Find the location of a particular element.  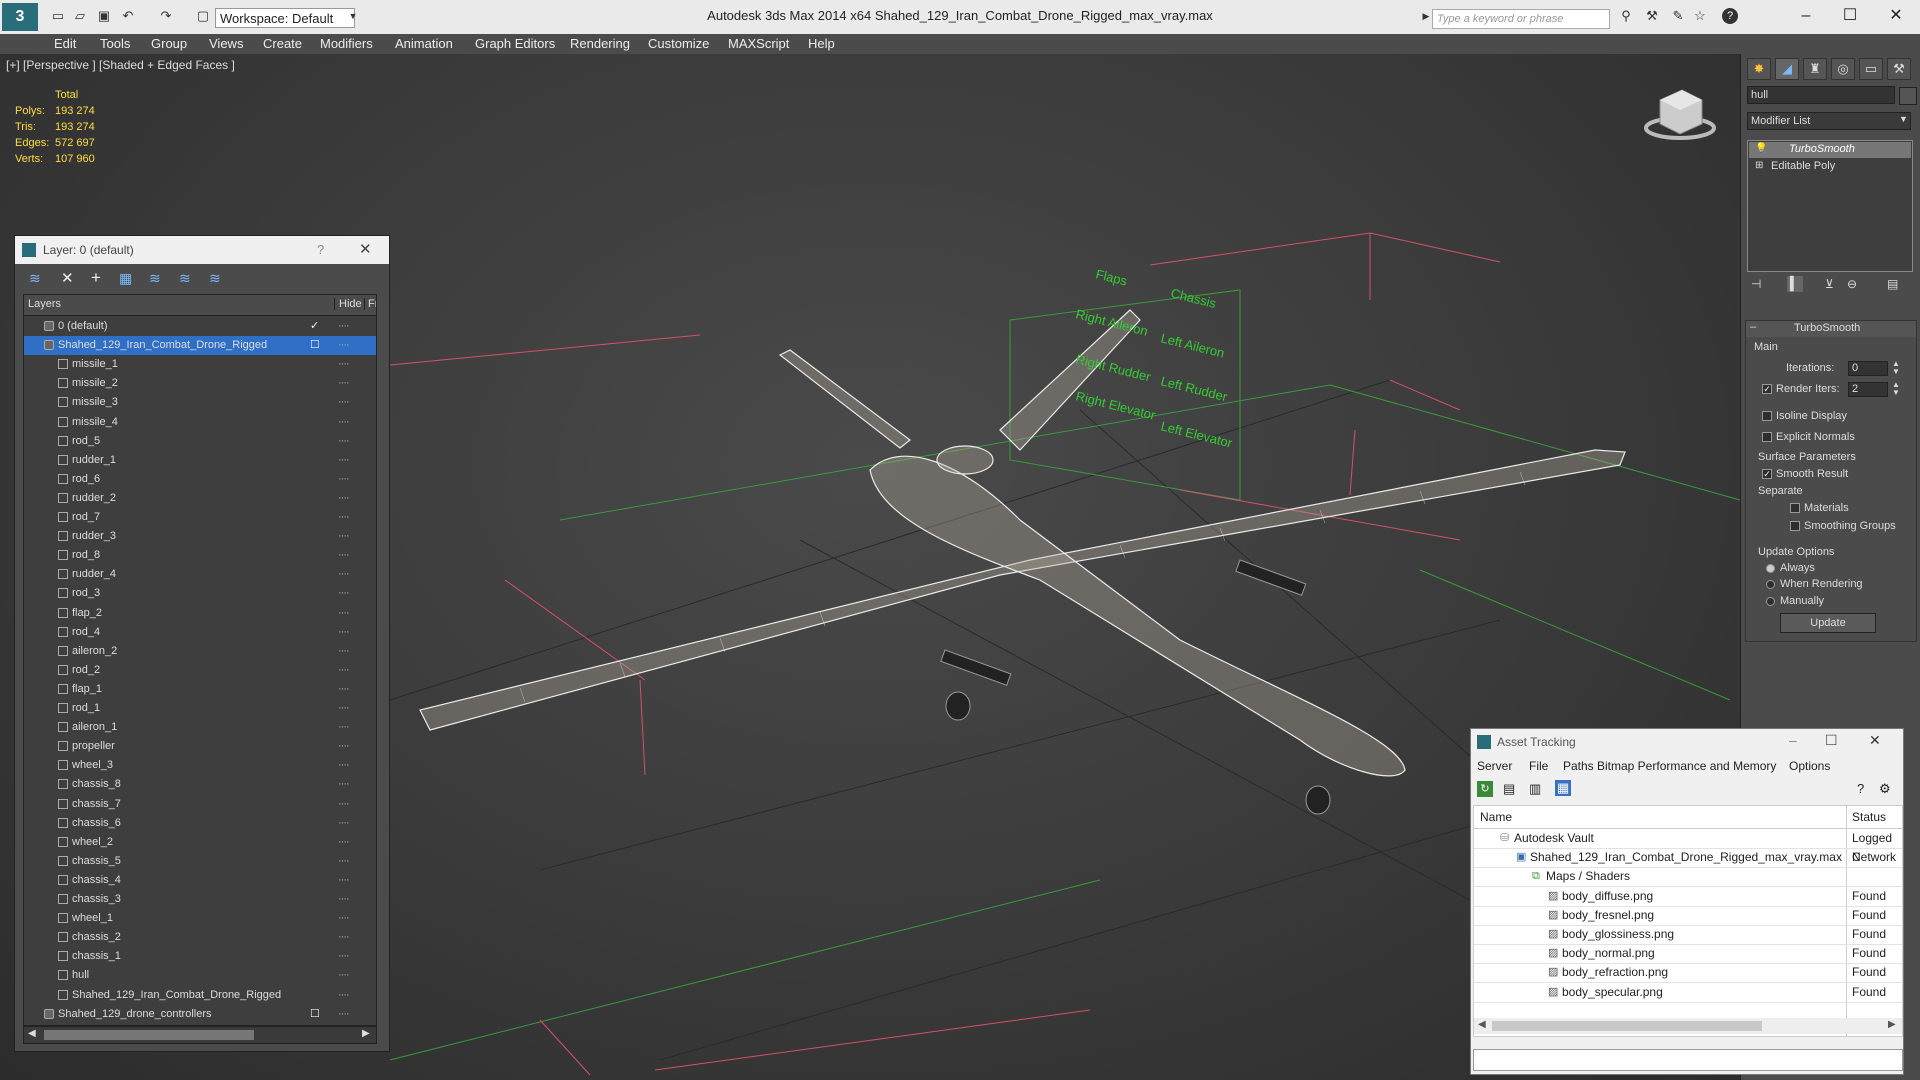

layer-row: chassis_3 ···· is located at coordinates (200, 899).